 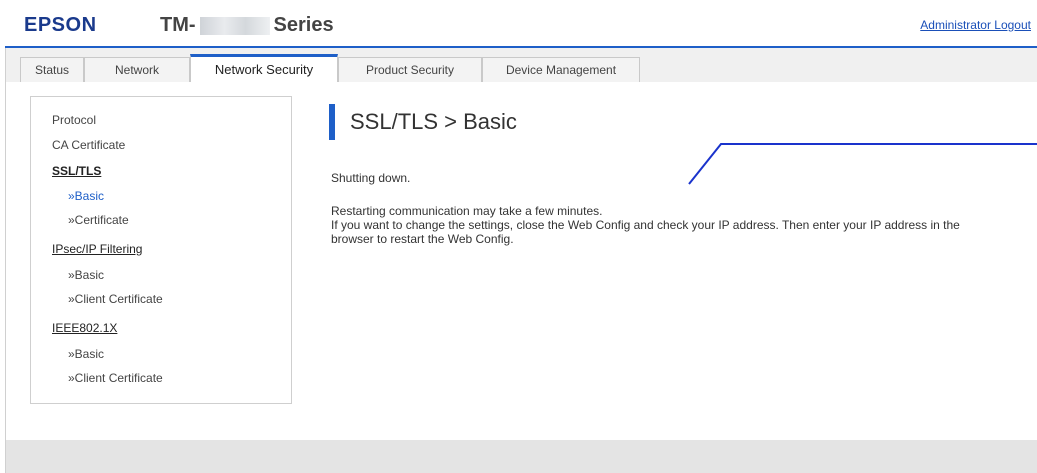 What do you see at coordinates (862, 164) in the screenshot?
I see `callout-pointer-line` at bounding box center [862, 164].